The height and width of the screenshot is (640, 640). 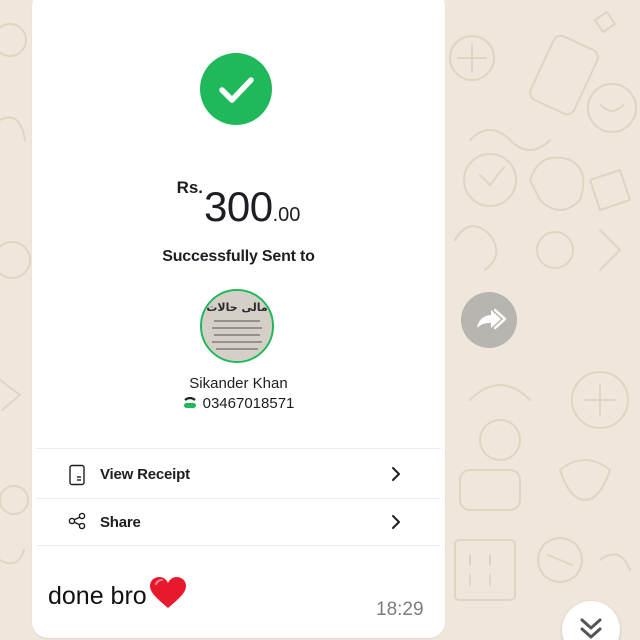 I want to click on share-label: Share, so click(x=120, y=522).